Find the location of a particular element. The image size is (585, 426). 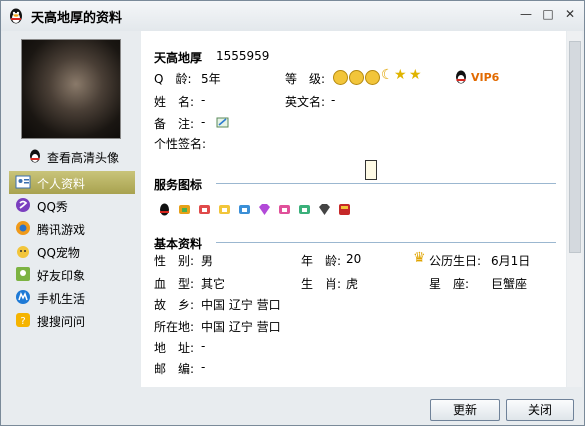

sidebar-item-pet: QQ宠物 is located at coordinates (72, 251).